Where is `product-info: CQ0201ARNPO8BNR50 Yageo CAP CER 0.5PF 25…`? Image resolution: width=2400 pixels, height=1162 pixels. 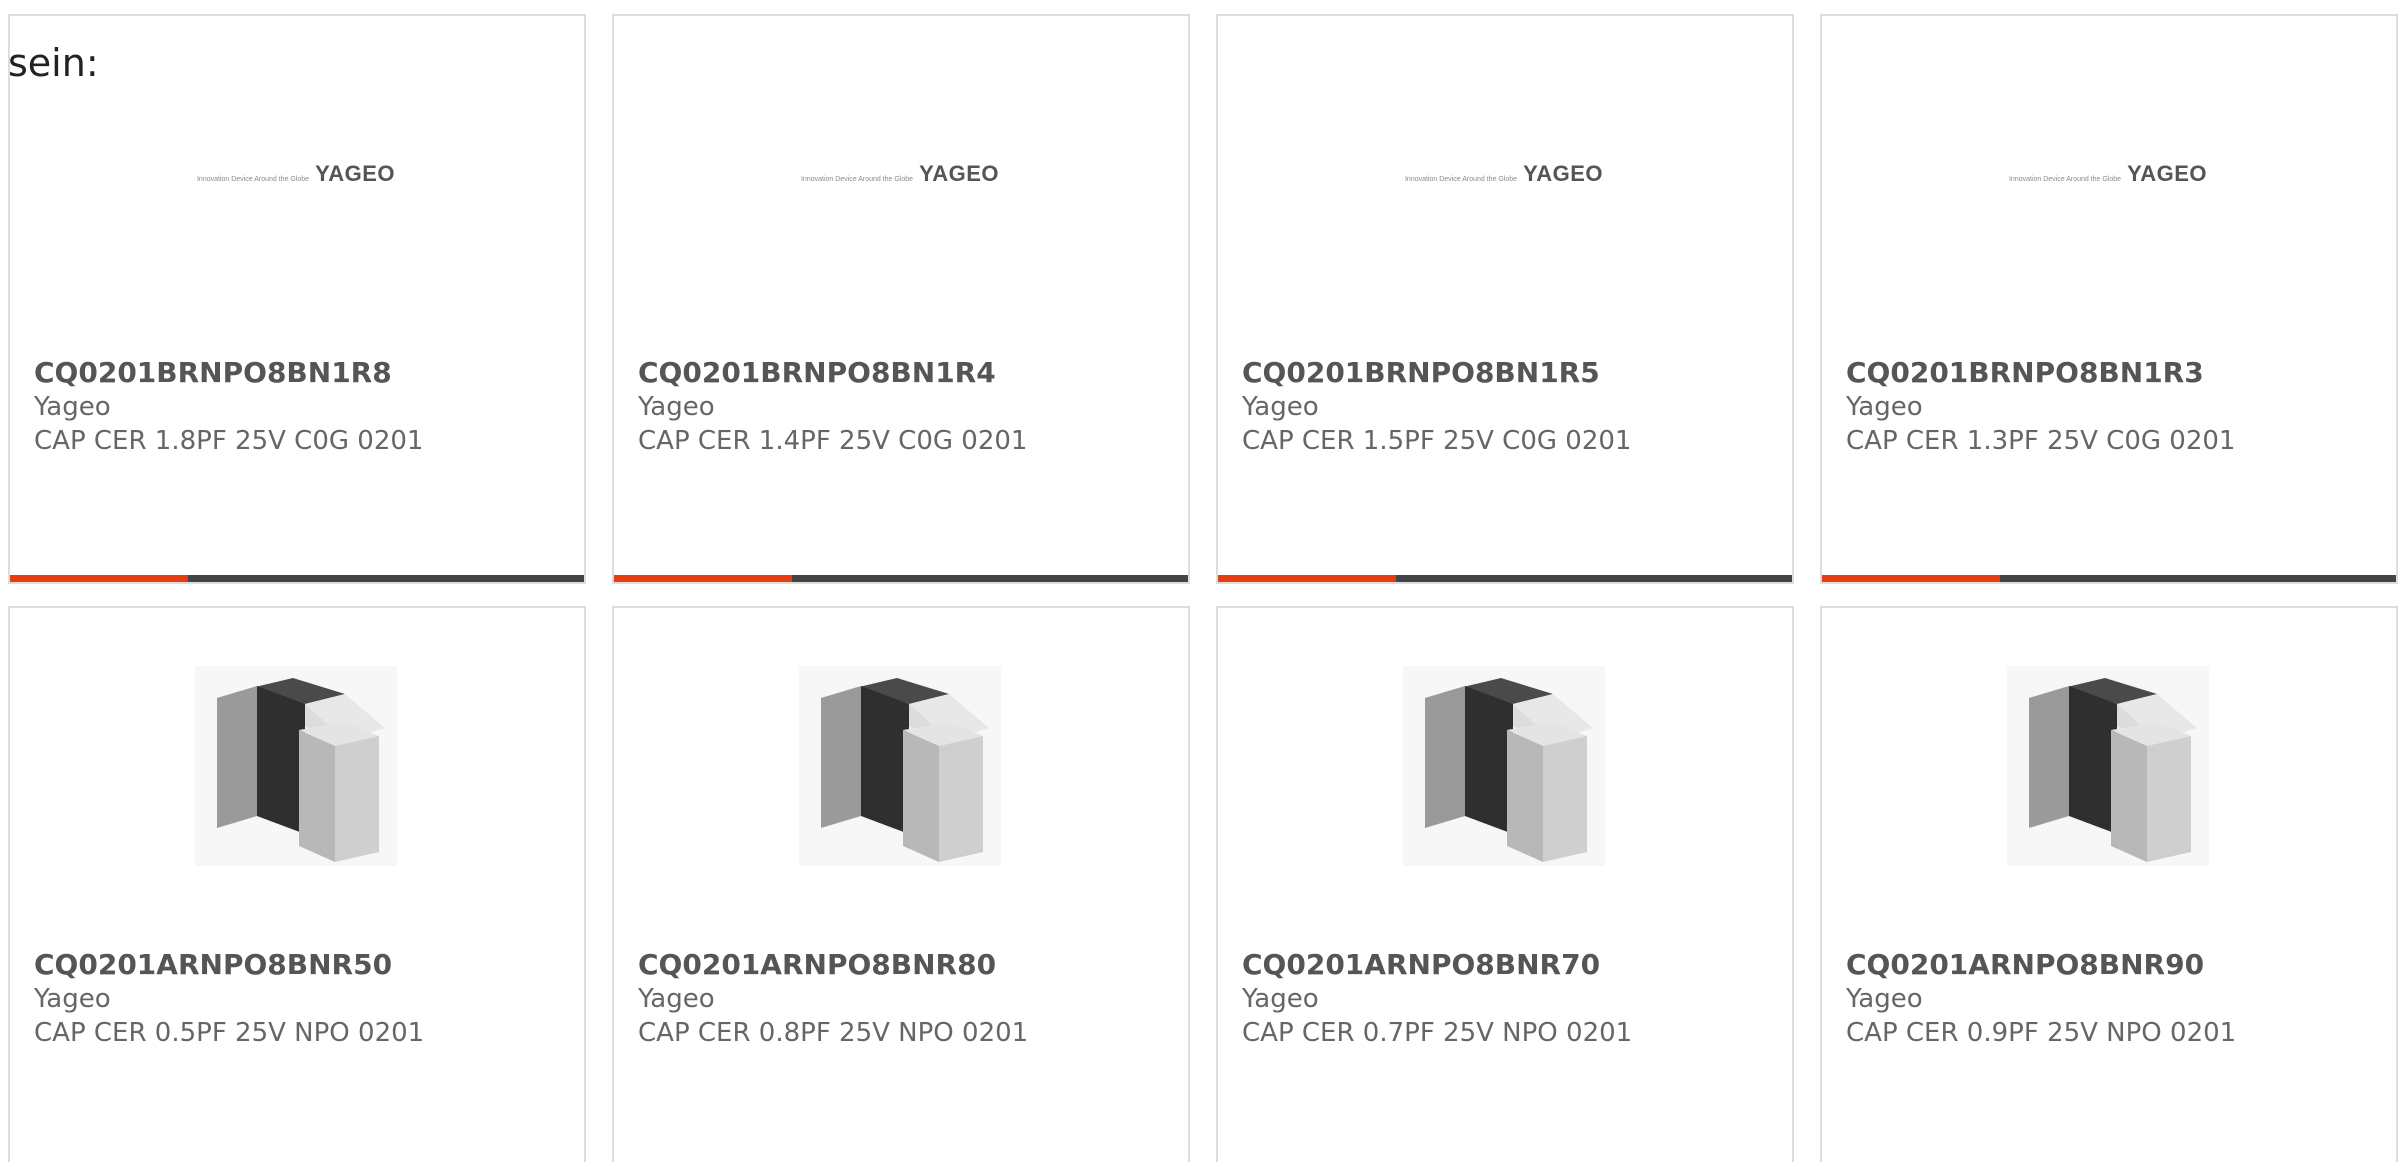 product-info: CQ0201ARNPO8BNR50 Yageo CAP CER 0.5PF 25… is located at coordinates (304, 999).